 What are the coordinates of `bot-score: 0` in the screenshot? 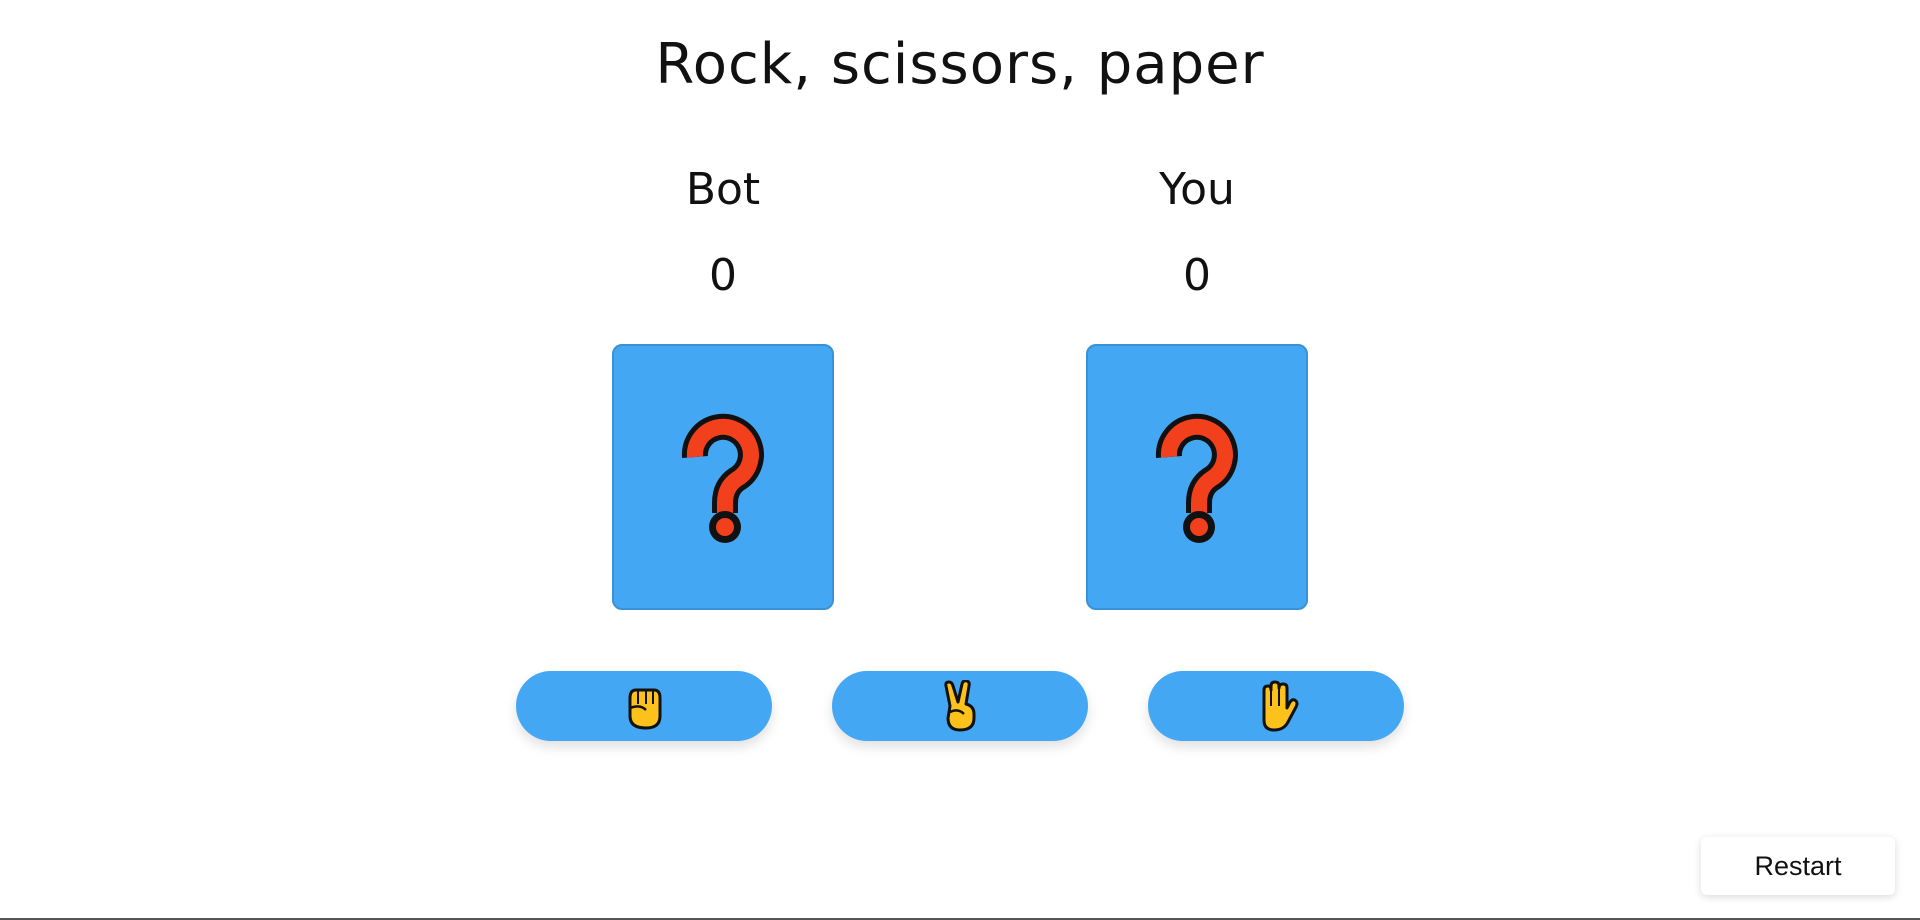 It's located at (723, 275).